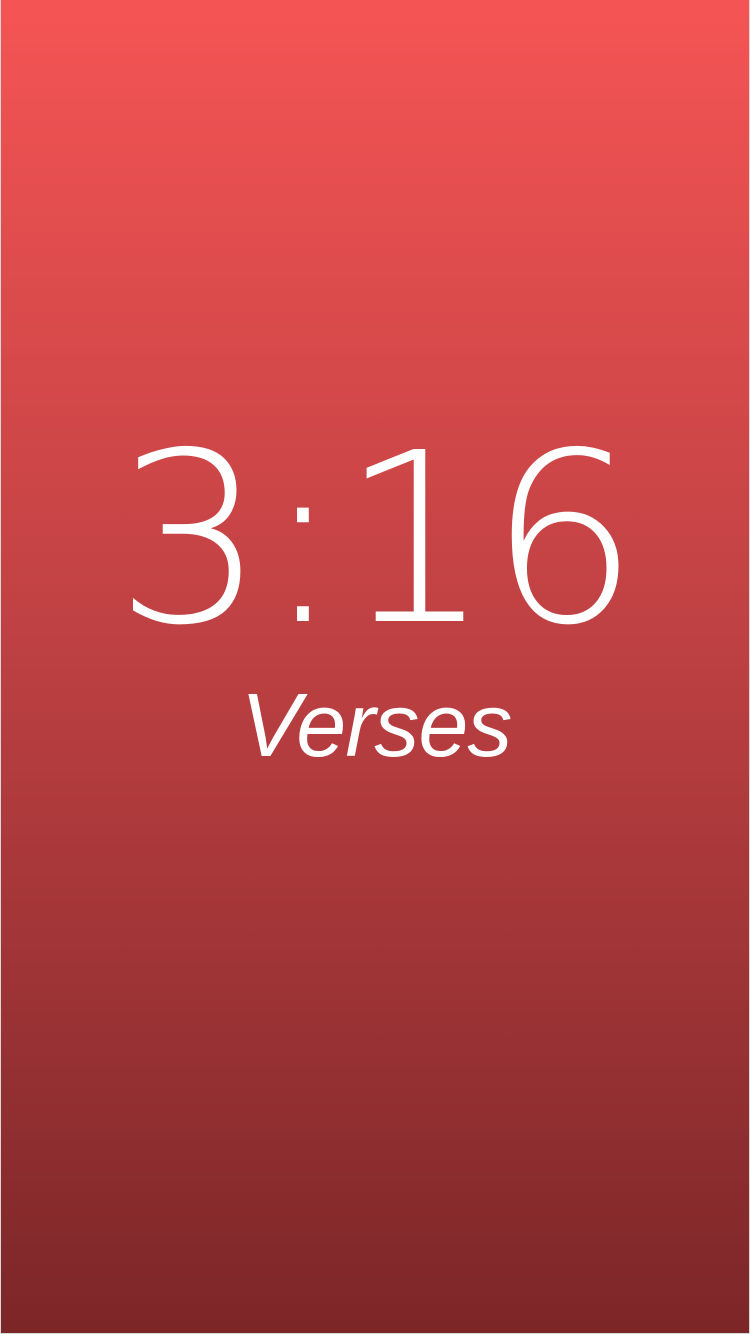 The height and width of the screenshot is (1334, 750). I want to click on logo-time-text: 3:16, so click(377, 539).